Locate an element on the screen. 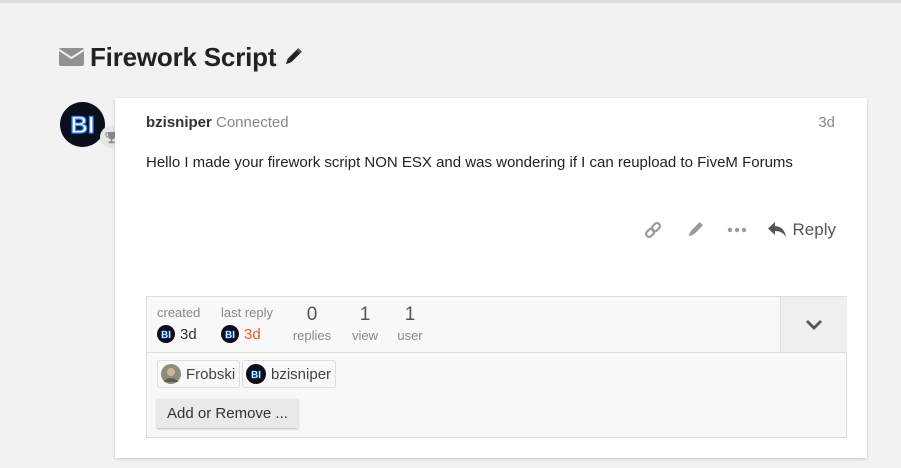 The height and width of the screenshot is (468, 901). reply-label: Reply is located at coordinates (814, 229).